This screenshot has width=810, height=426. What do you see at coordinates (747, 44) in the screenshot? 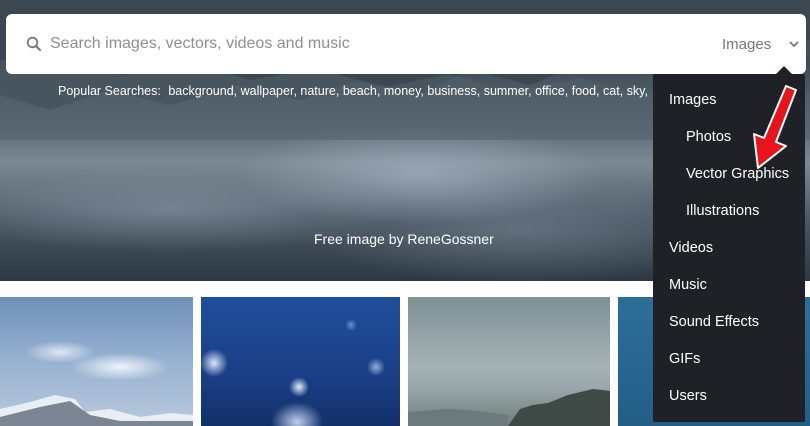
I see `search-type-label: Images` at bounding box center [747, 44].